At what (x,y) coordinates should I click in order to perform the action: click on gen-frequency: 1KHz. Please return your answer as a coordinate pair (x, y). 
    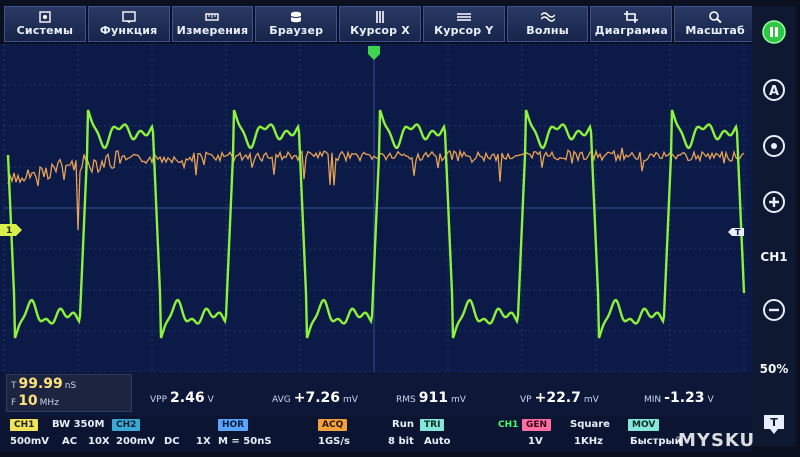
    Looking at the image, I should click on (588, 441).